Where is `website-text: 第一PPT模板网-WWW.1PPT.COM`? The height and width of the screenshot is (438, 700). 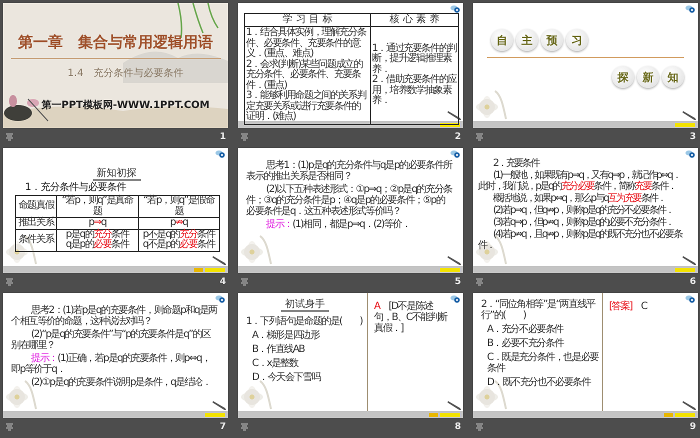
website-text: 第一PPT模板网-WWW.1PPT.COM is located at coordinates (125, 105).